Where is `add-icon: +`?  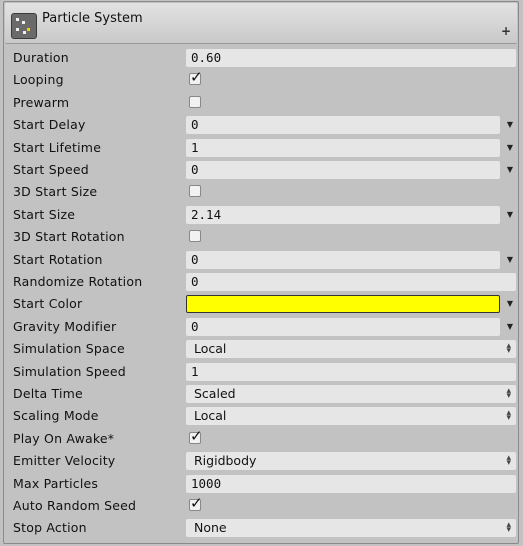 add-icon: + is located at coordinates (506, 31).